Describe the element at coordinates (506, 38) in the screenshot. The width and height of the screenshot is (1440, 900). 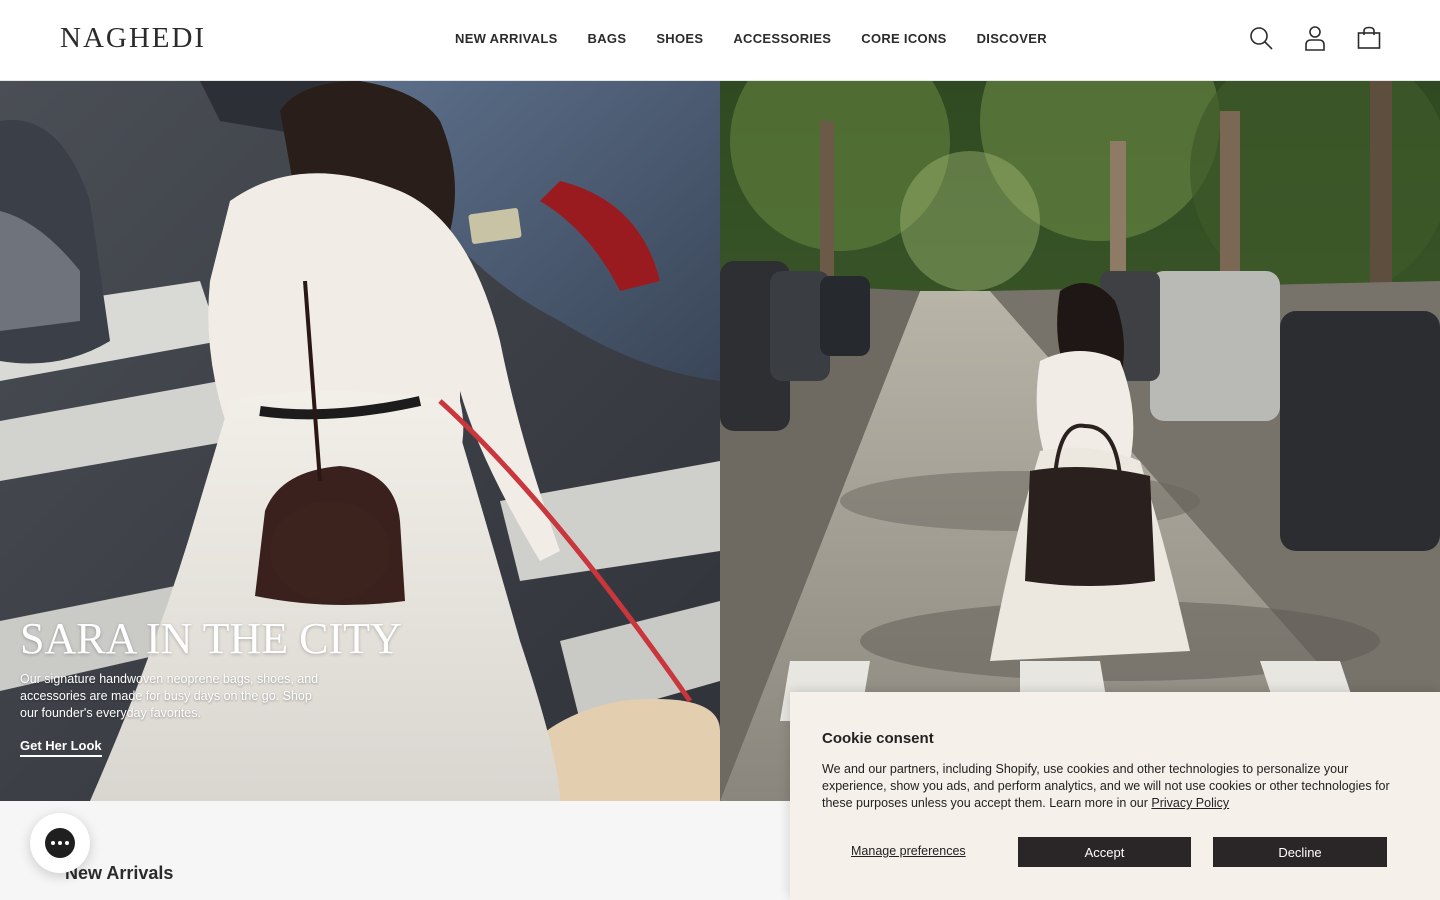
I see `nav-item-new-arrivals: NEW ARRIVALS` at that location.